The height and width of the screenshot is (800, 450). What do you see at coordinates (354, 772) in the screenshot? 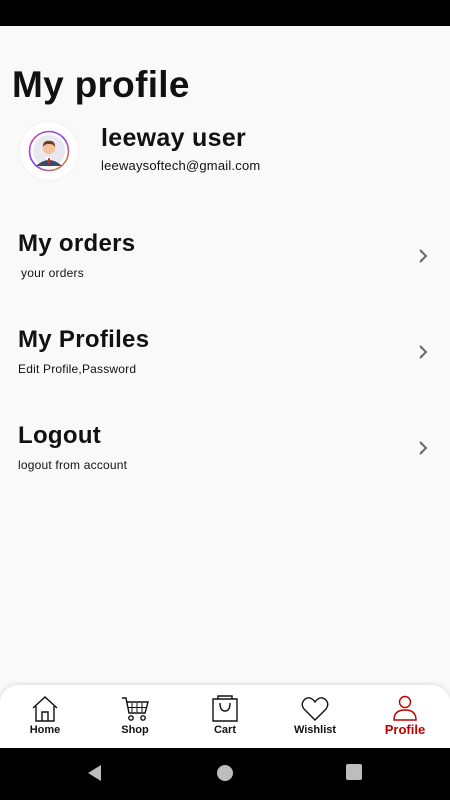
I see `recents-icon` at bounding box center [354, 772].